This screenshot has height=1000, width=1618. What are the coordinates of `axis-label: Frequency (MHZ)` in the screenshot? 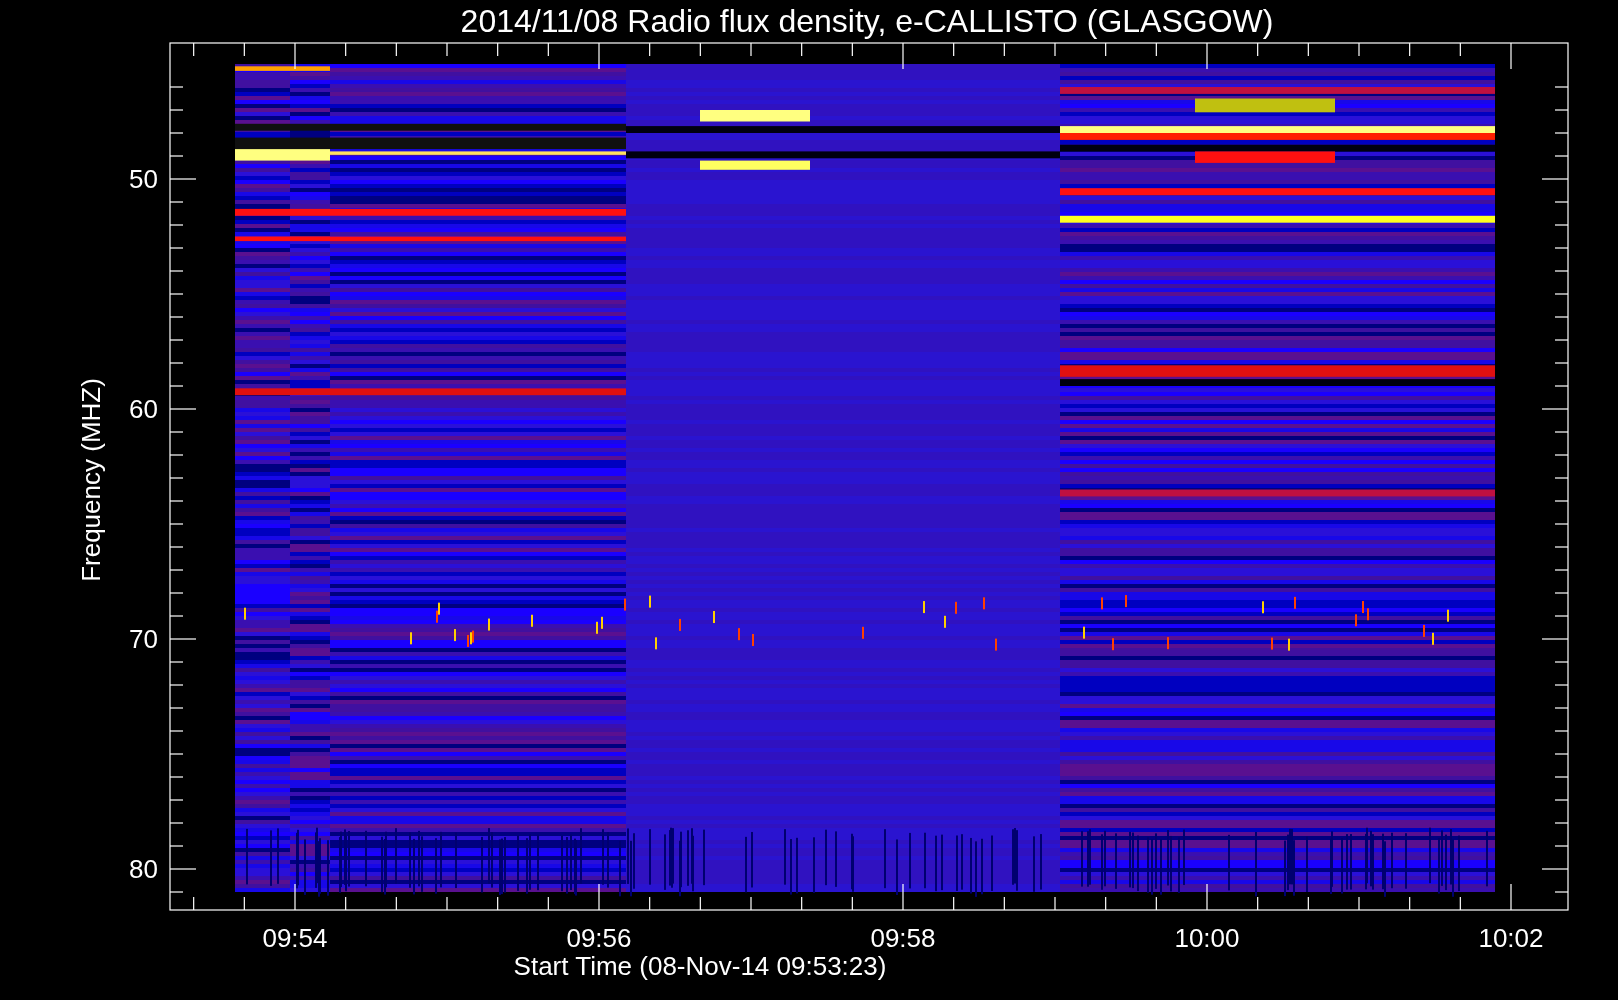 It's located at (91, 480).